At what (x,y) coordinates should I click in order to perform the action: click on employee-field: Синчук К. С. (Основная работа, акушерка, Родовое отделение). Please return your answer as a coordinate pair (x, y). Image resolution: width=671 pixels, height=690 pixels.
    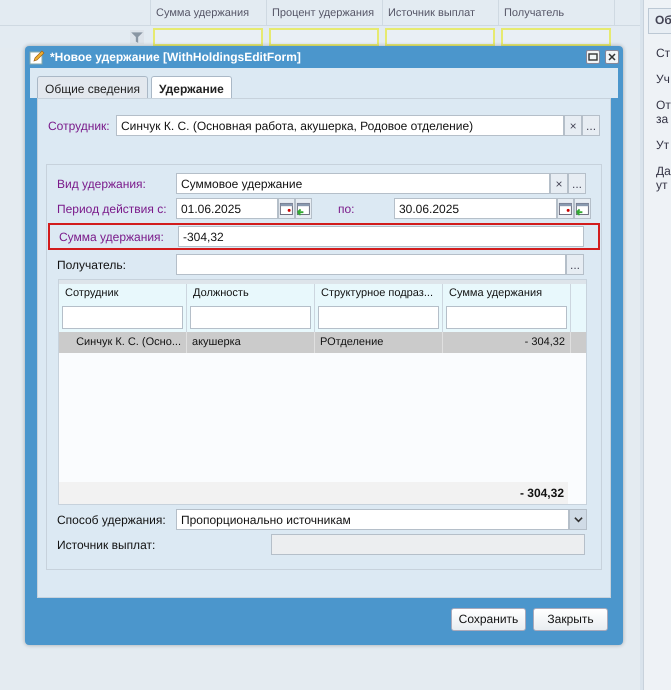
    Looking at the image, I should click on (340, 125).